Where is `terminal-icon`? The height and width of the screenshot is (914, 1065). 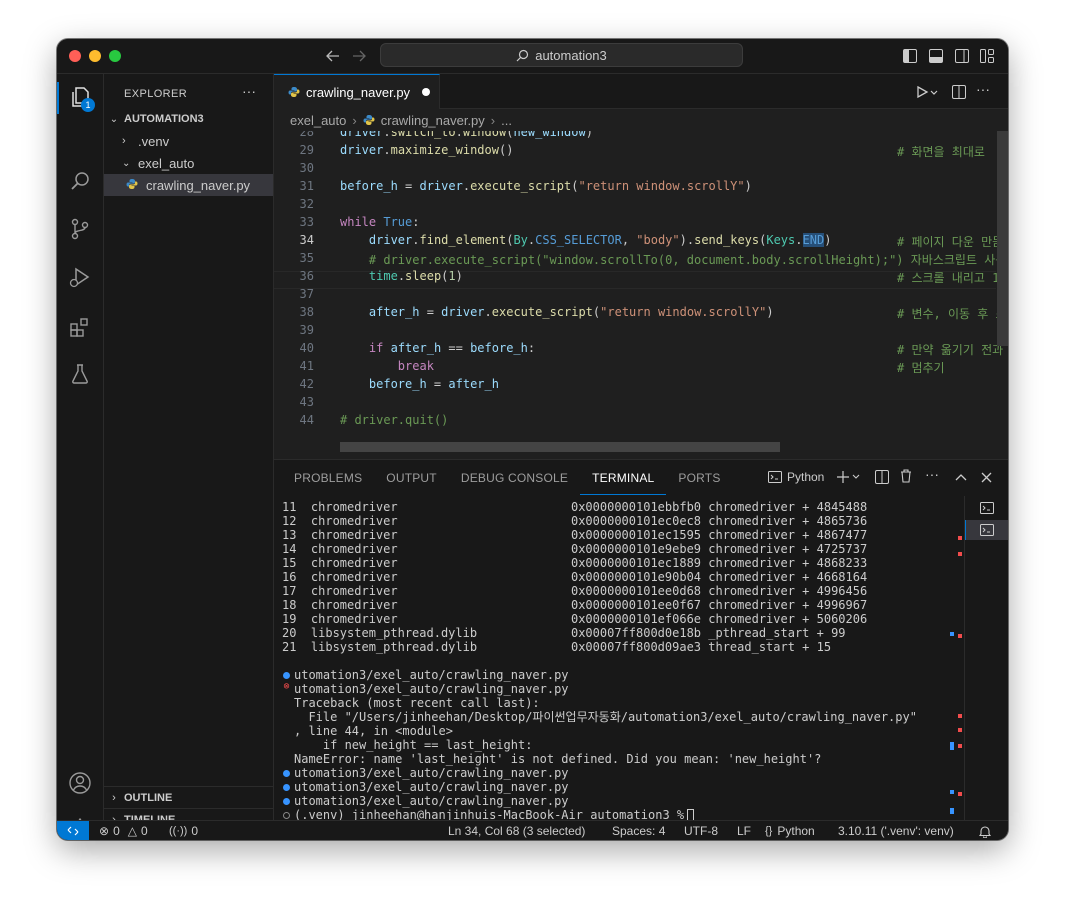
terminal-icon is located at coordinates (986, 508).